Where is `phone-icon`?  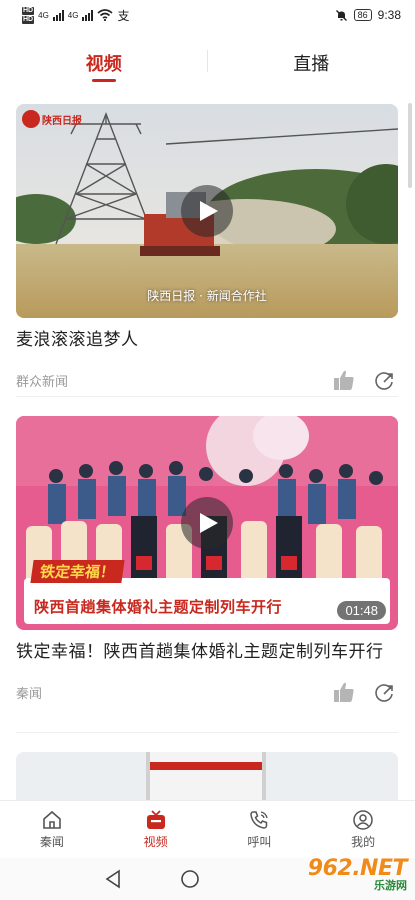 phone-icon is located at coordinates (259, 820).